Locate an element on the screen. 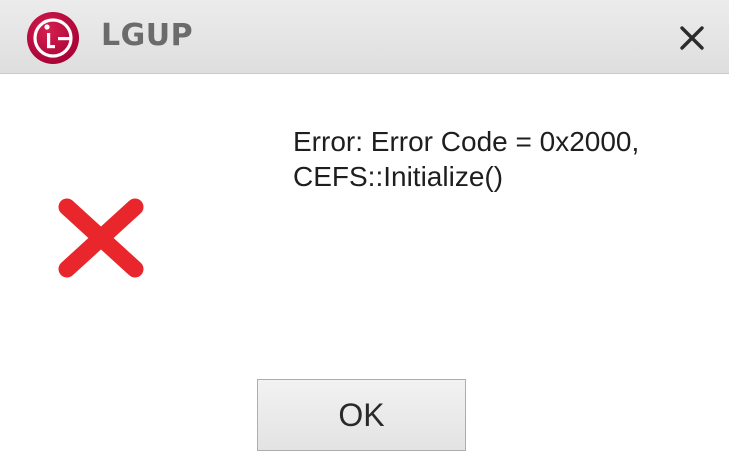 This screenshot has height=471, width=729. close-icon is located at coordinates (692, 38).